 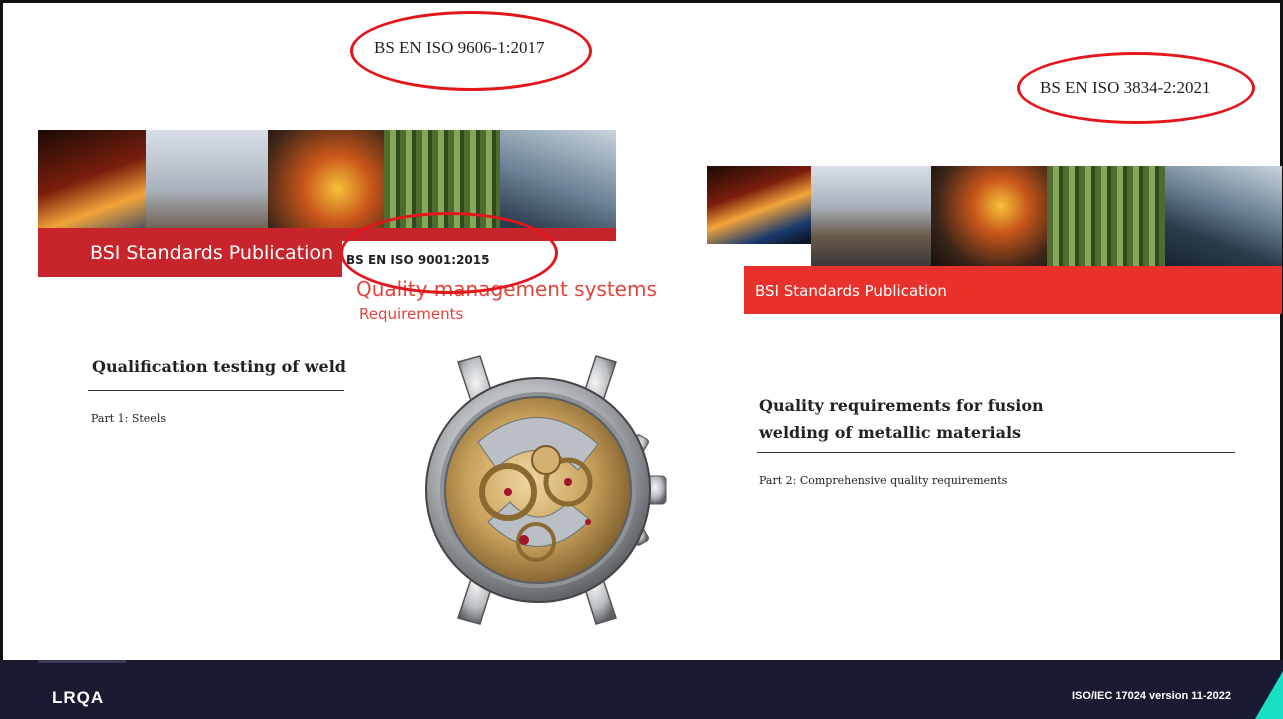 I want to click on document-part-left: Part 1: Steels, so click(x=128, y=418).